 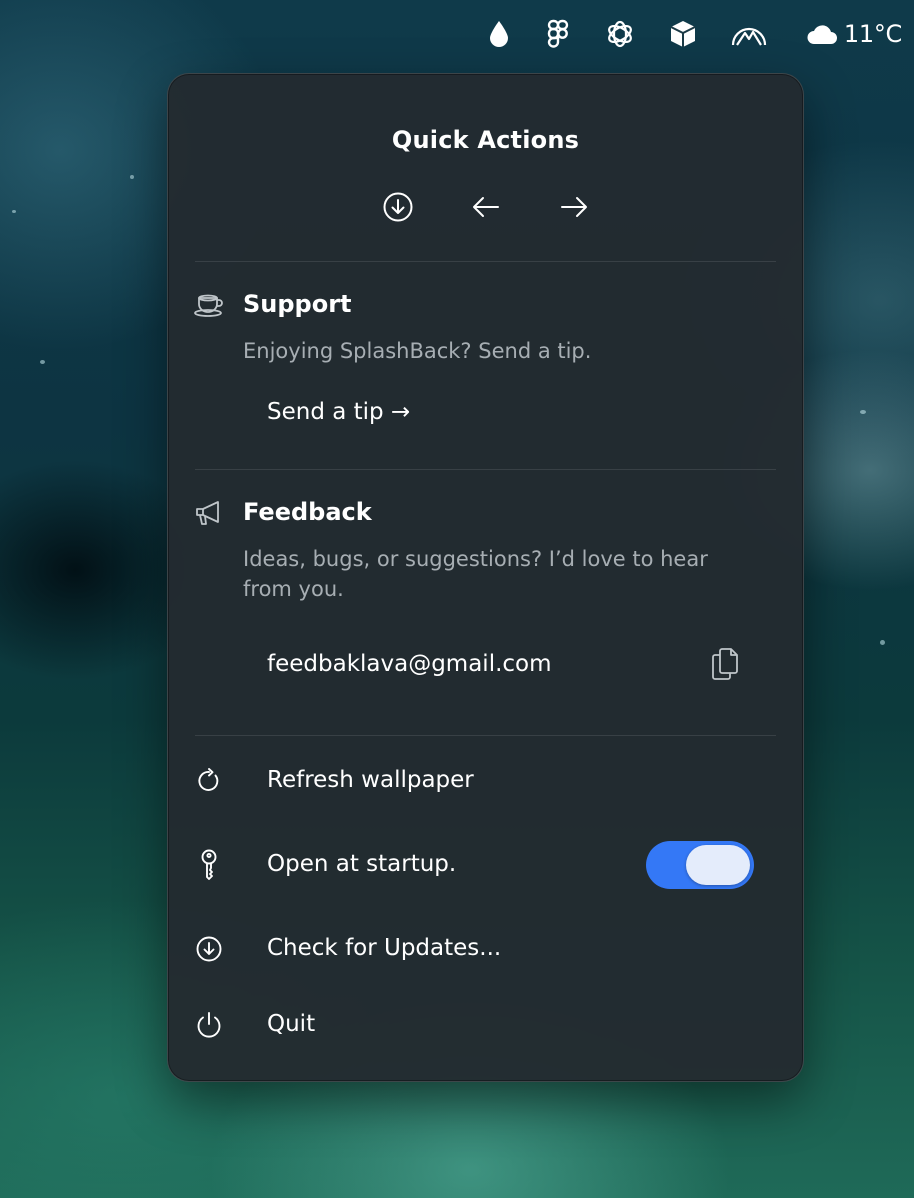 What do you see at coordinates (362, 864) in the screenshot?
I see `startup-label: Open at startup.` at bounding box center [362, 864].